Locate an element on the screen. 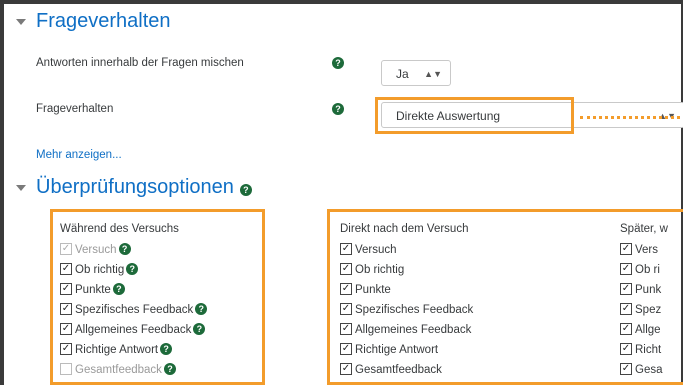 The height and width of the screenshot is (385, 683). checkbox-row: ✓ Spezifisches Feedback? is located at coordinates (134, 310).